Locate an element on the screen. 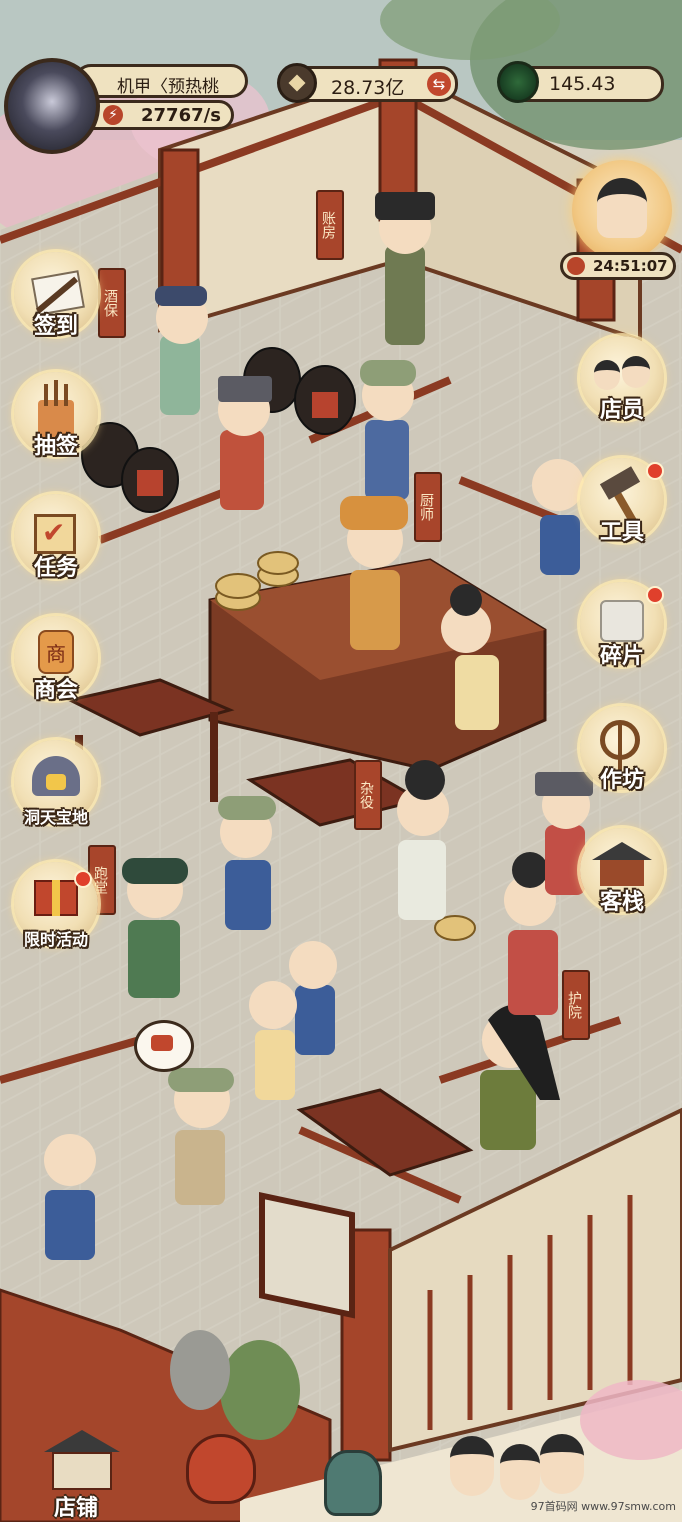 The height and width of the screenshot is (1522, 682). lightning-icon: ⚡ is located at coordinates (113, 115).